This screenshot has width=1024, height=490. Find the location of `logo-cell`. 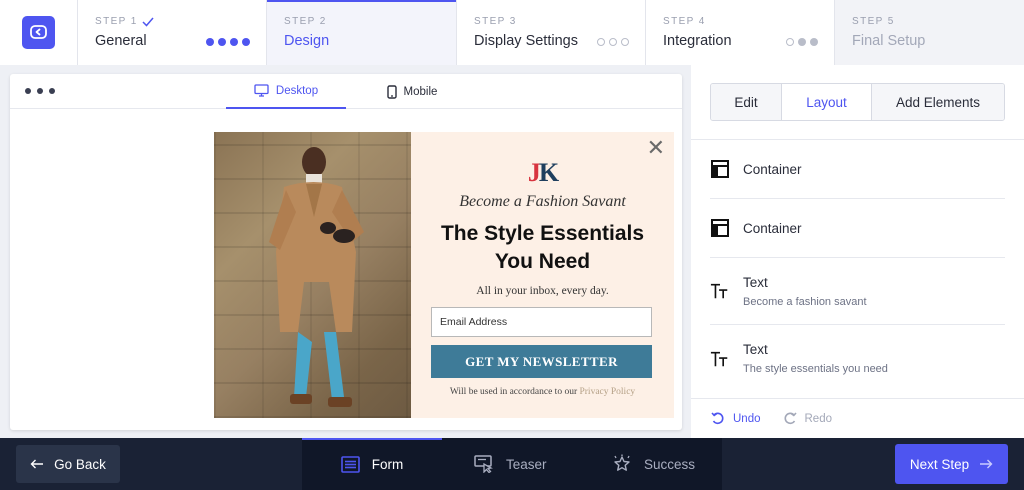

logo-cell is located at coordinates (38, 32).